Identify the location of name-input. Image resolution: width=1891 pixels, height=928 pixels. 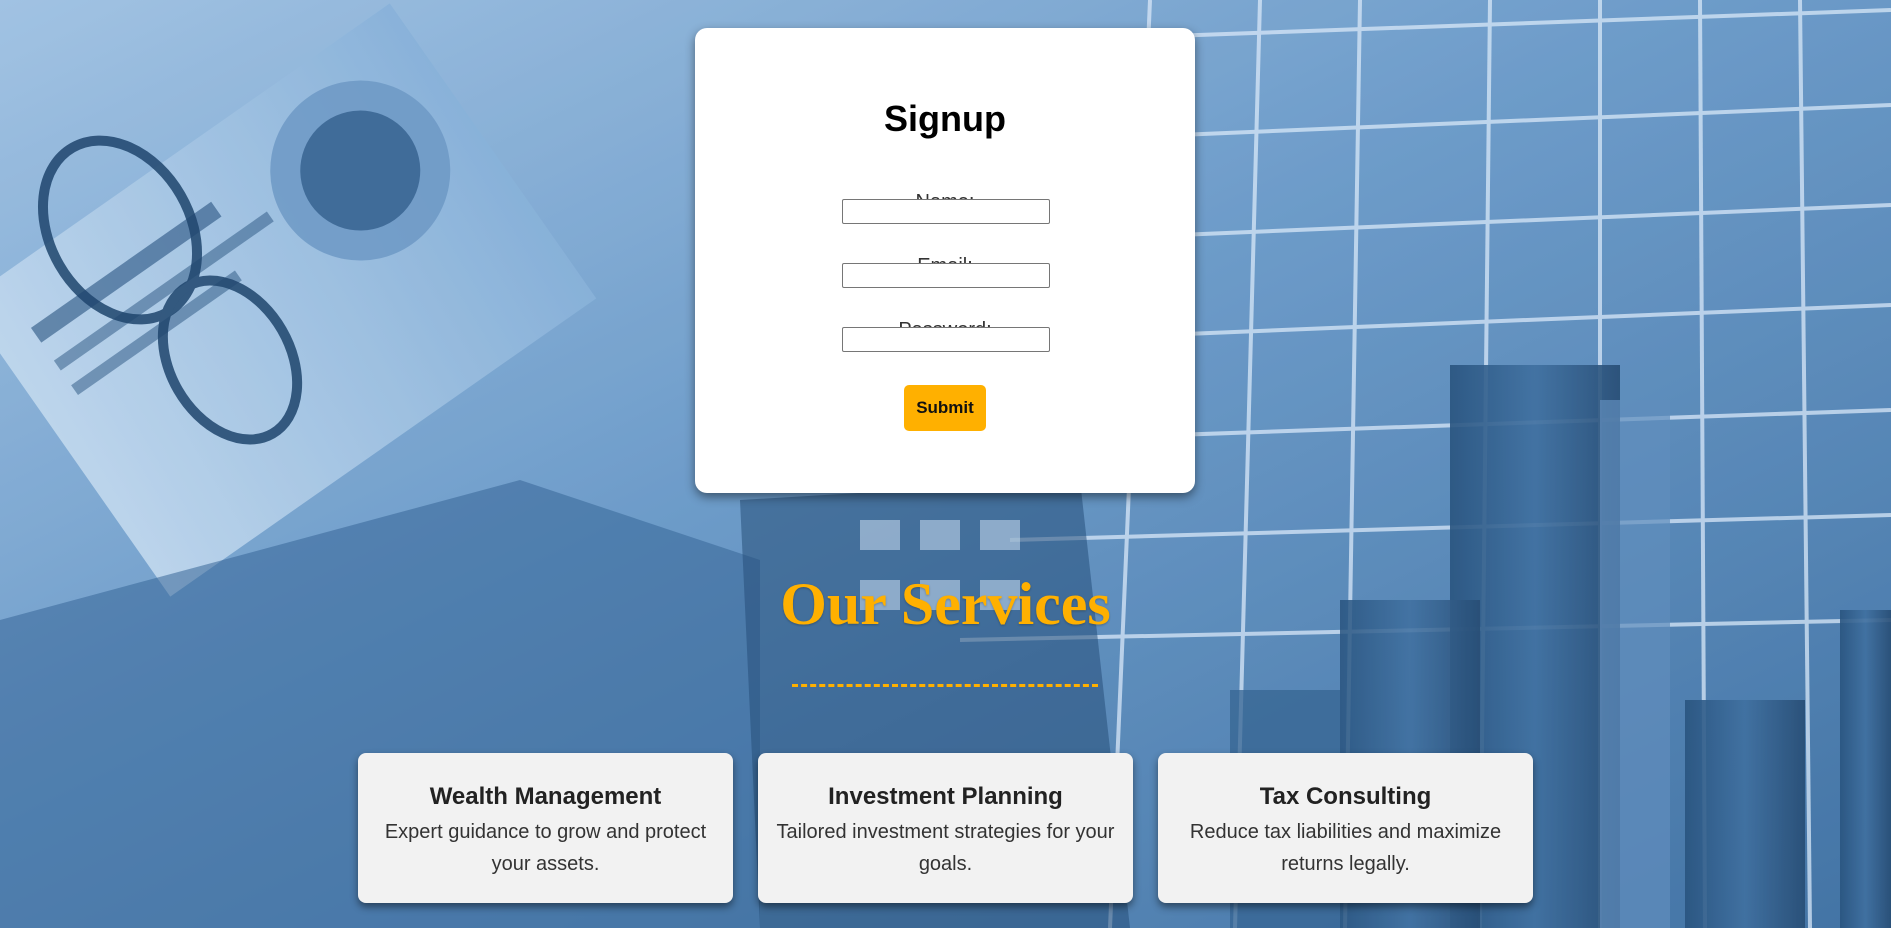
(946, 211).